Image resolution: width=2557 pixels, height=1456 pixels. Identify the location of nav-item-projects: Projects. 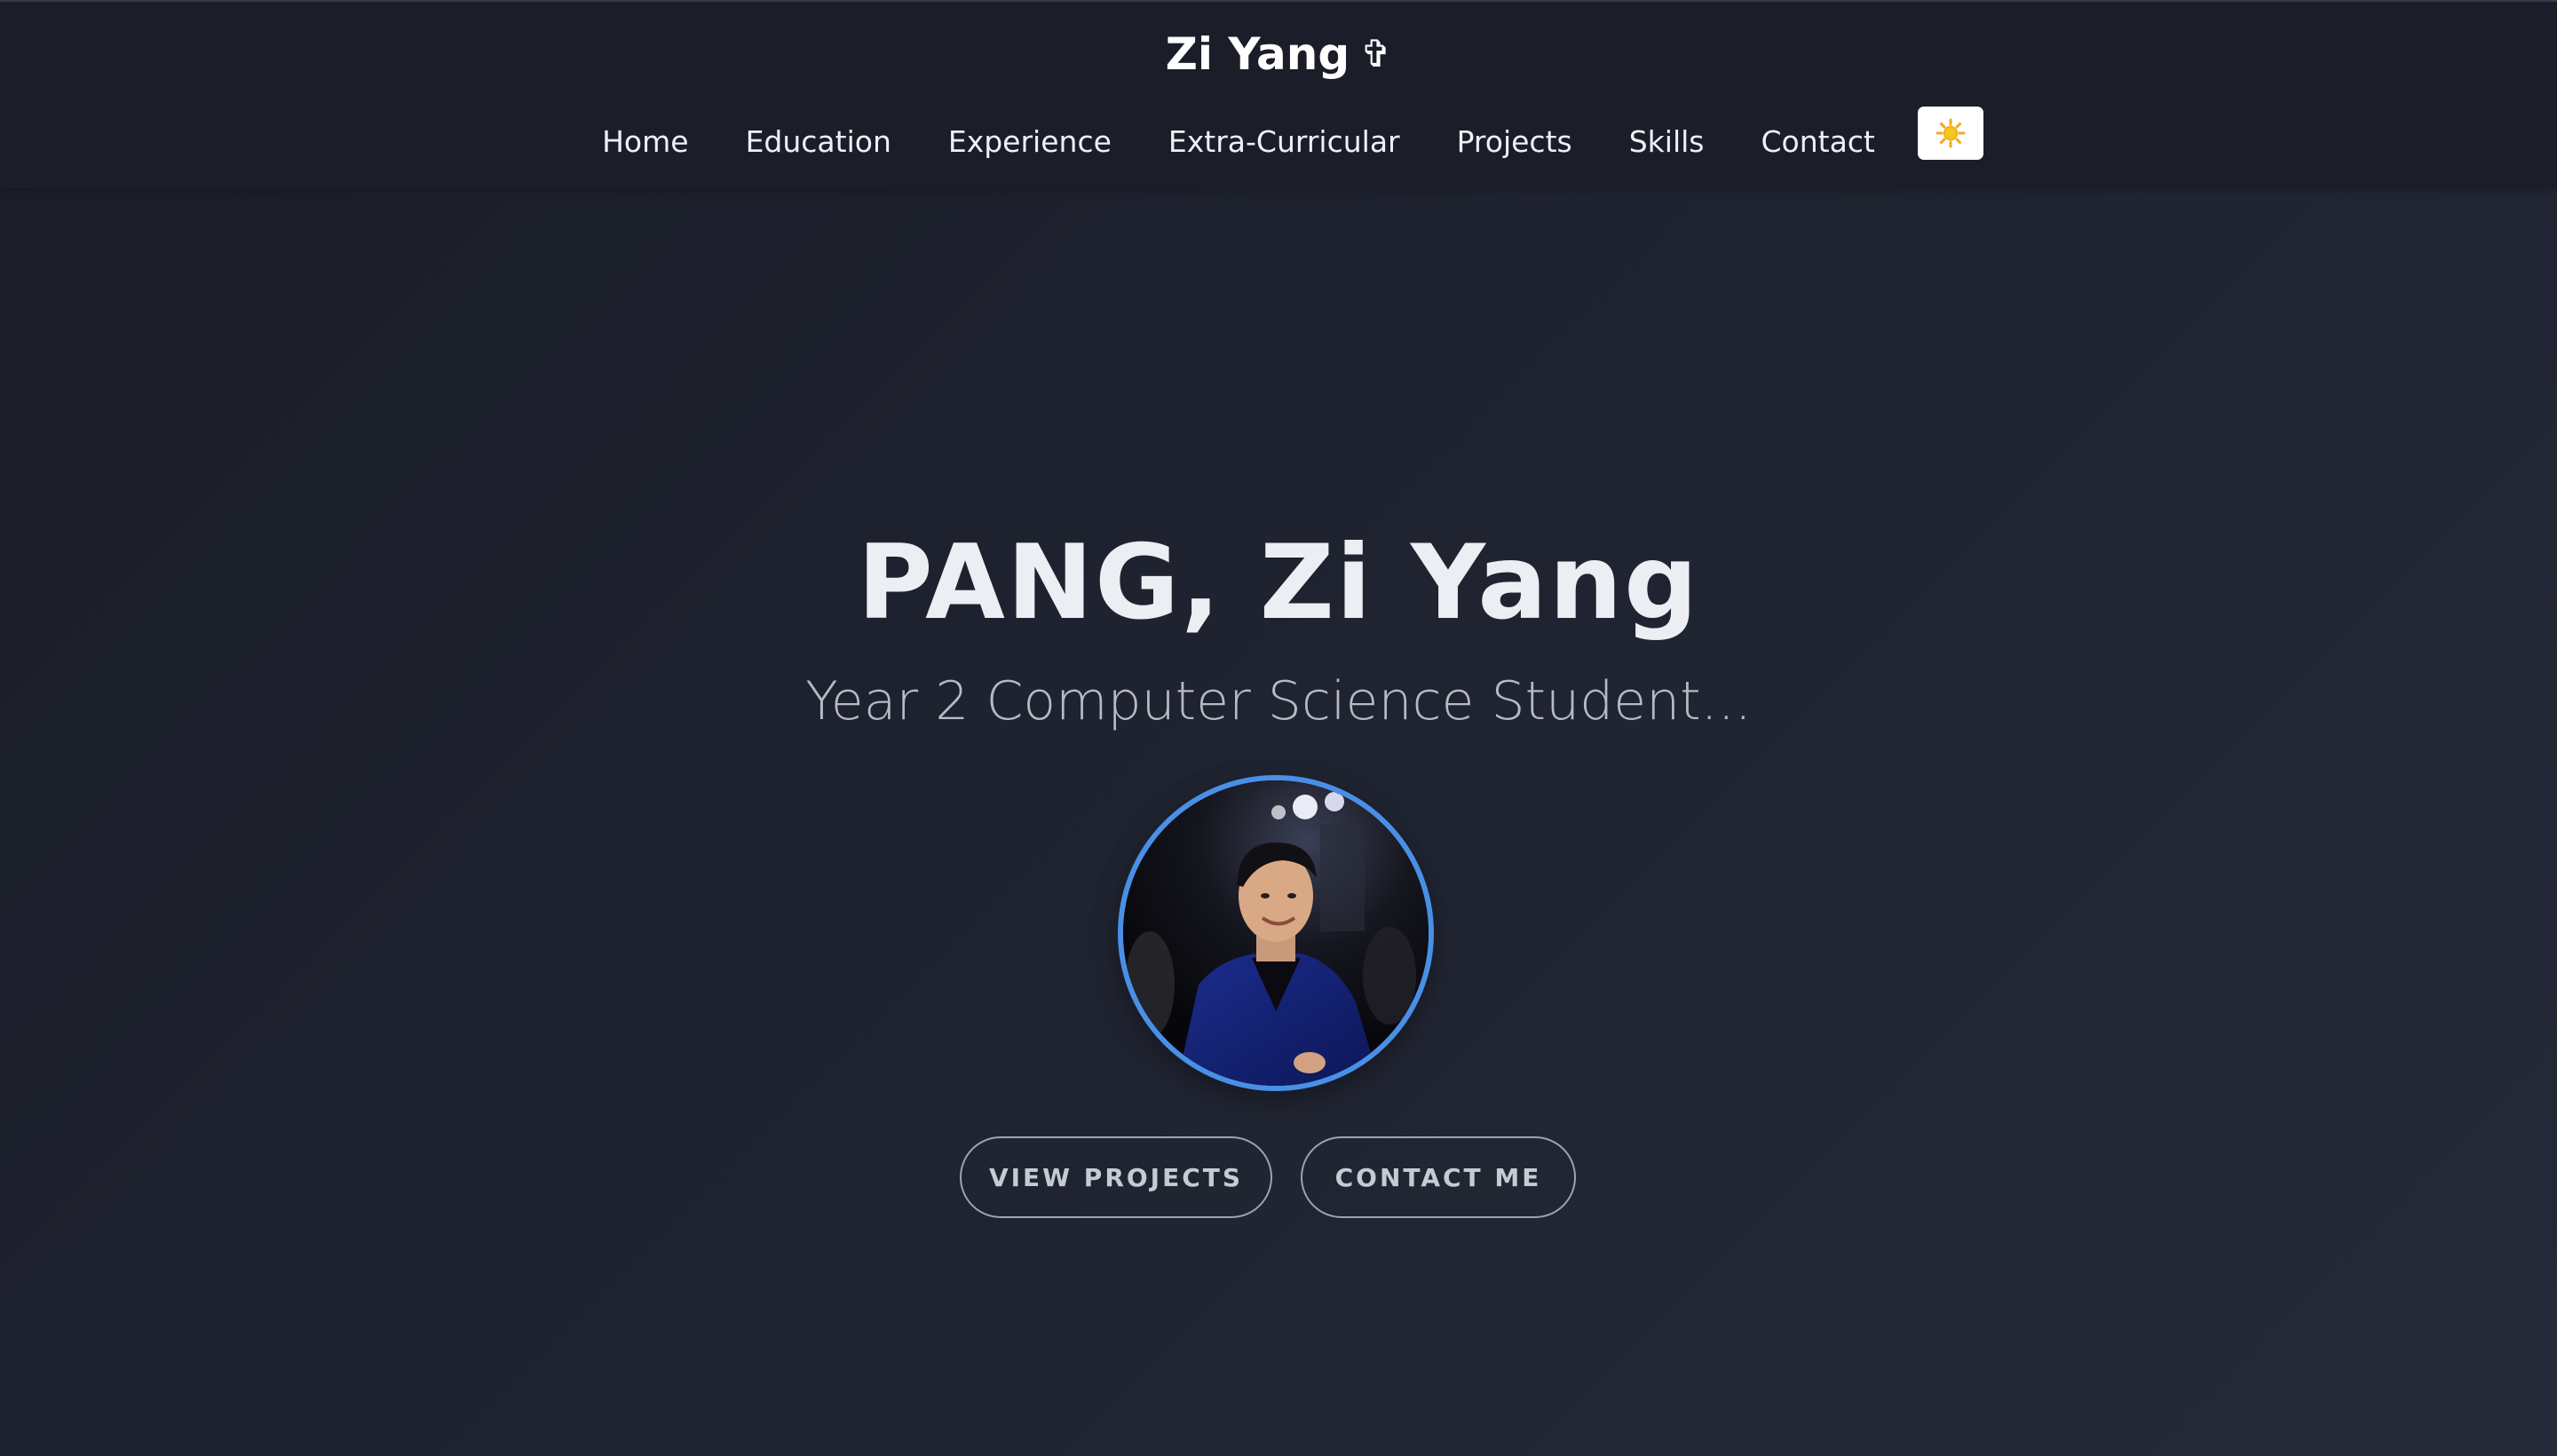
(1515, 142).